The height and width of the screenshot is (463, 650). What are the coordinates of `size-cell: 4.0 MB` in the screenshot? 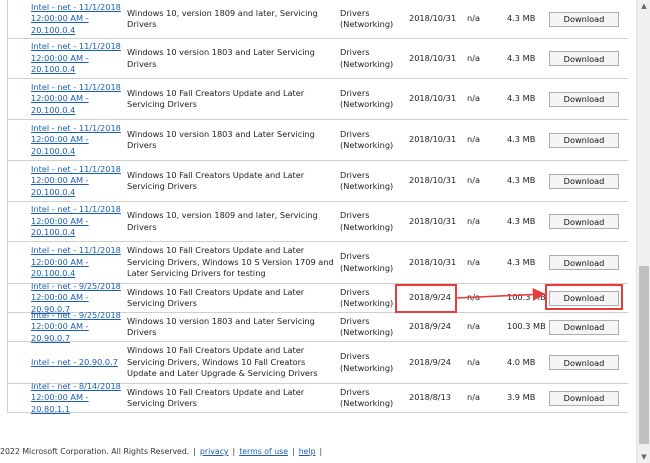 It's located at (521, 361).